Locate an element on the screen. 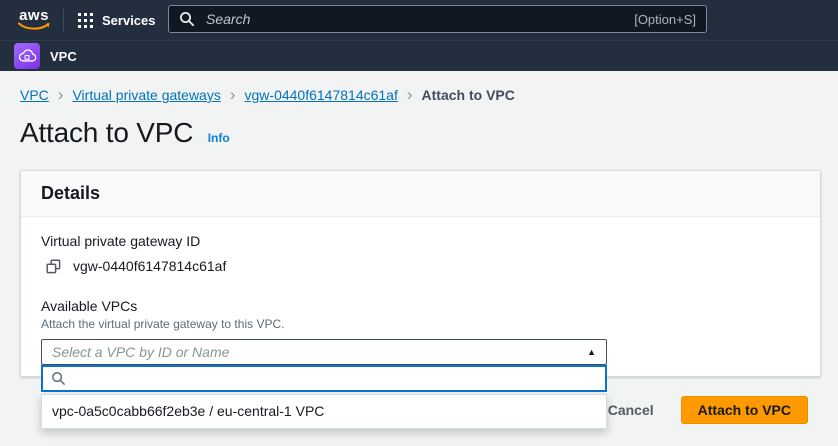 The width and height of the screenshot is (838, 446). vpc-options-list: vpc-0a5c0cabb66f2eb3e / eu-central-1 VPC is located at coordinates (324, 411).